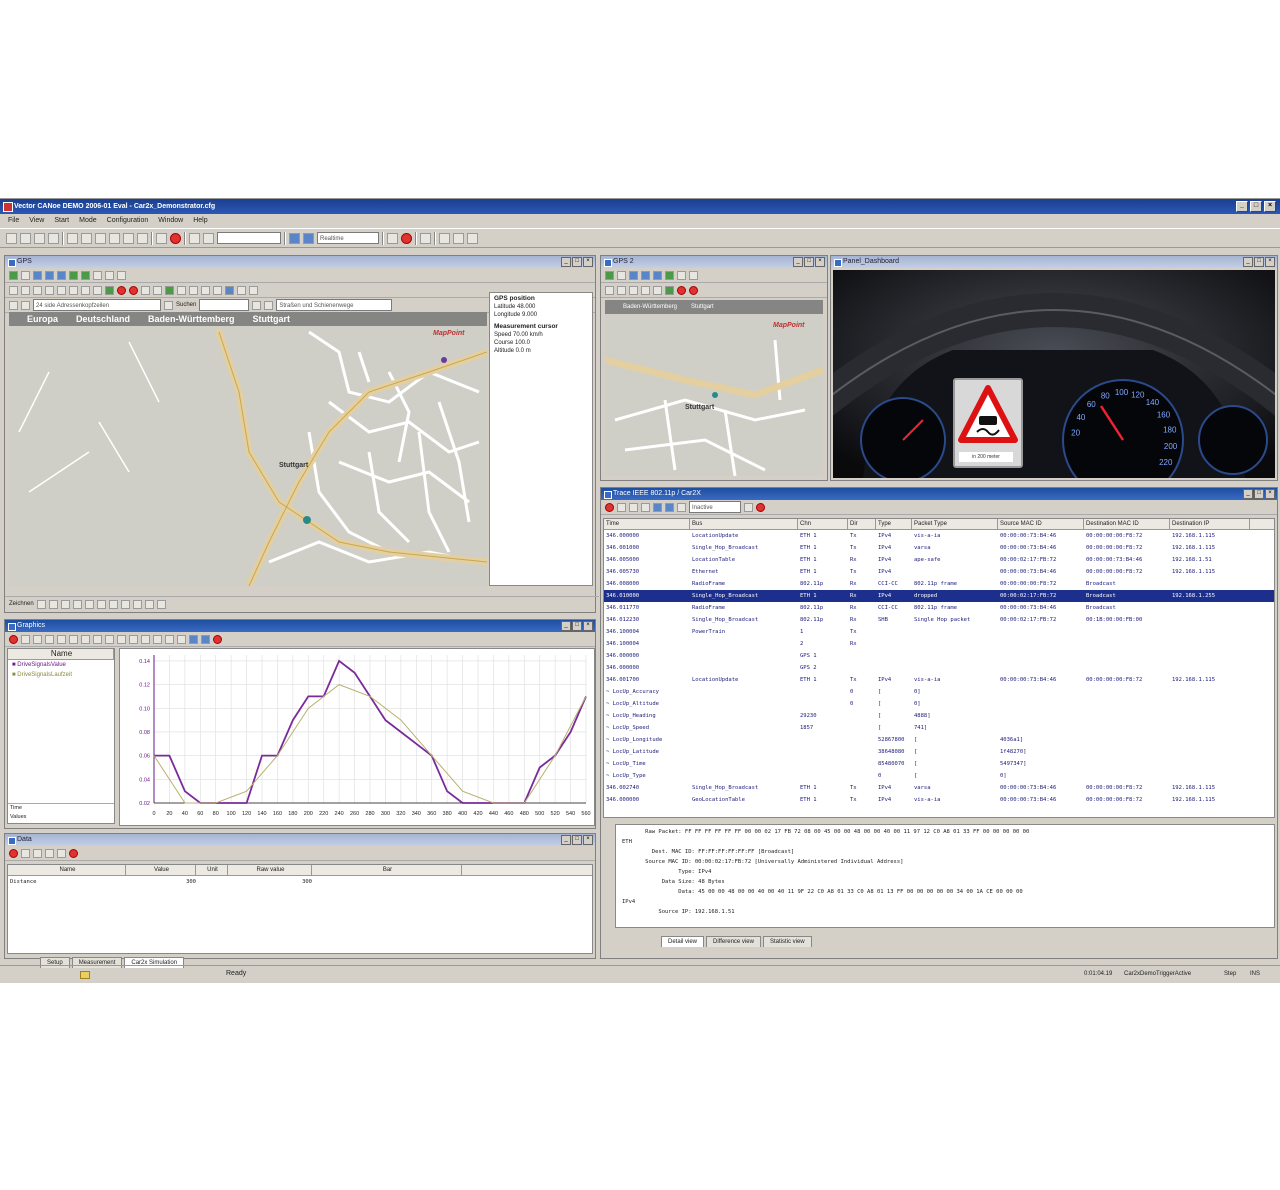 This screenshot has height=1190, width=1280. I want to click on trace-row: ~ LocUp_Latitude 38648080 [1f48270], so click(939, 752).